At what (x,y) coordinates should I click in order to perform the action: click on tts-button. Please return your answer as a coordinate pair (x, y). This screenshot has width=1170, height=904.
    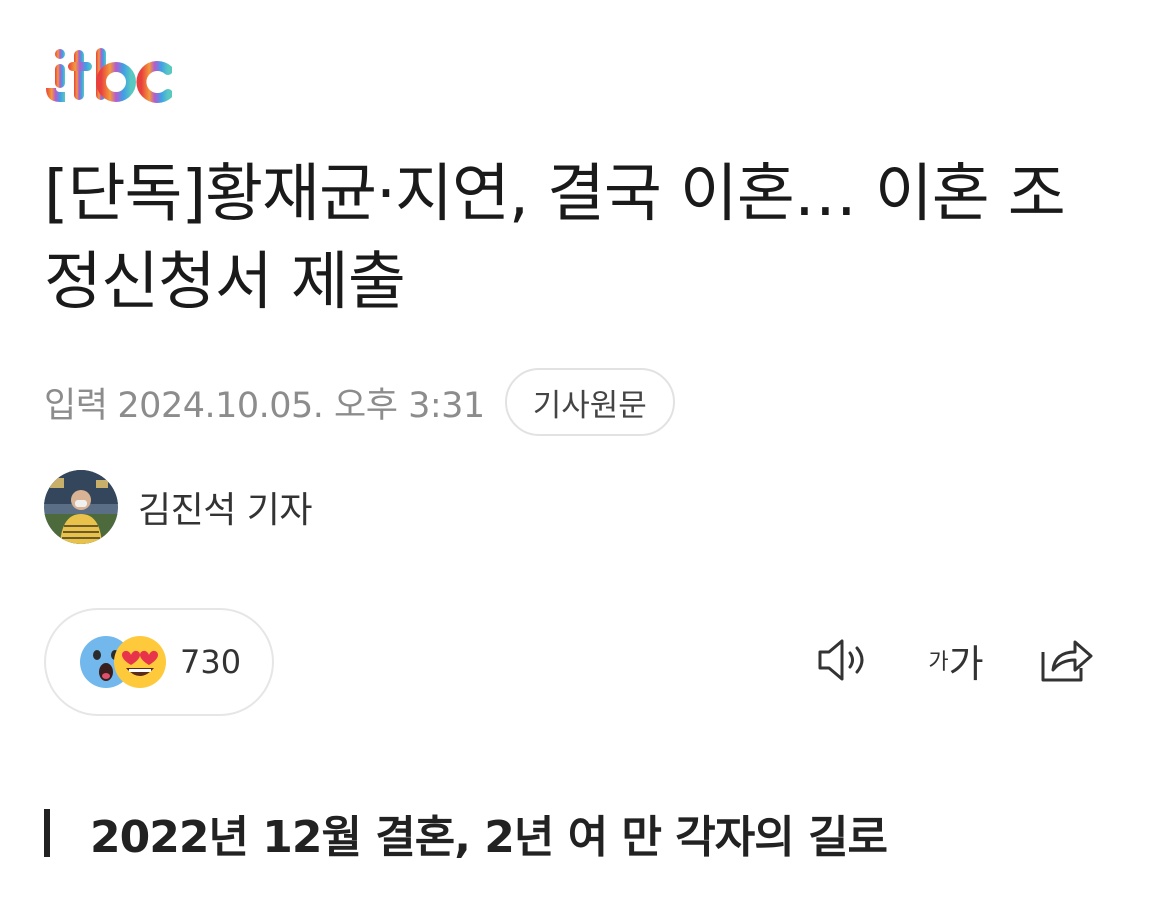
    Looking at the image, I should click on (844, 660).